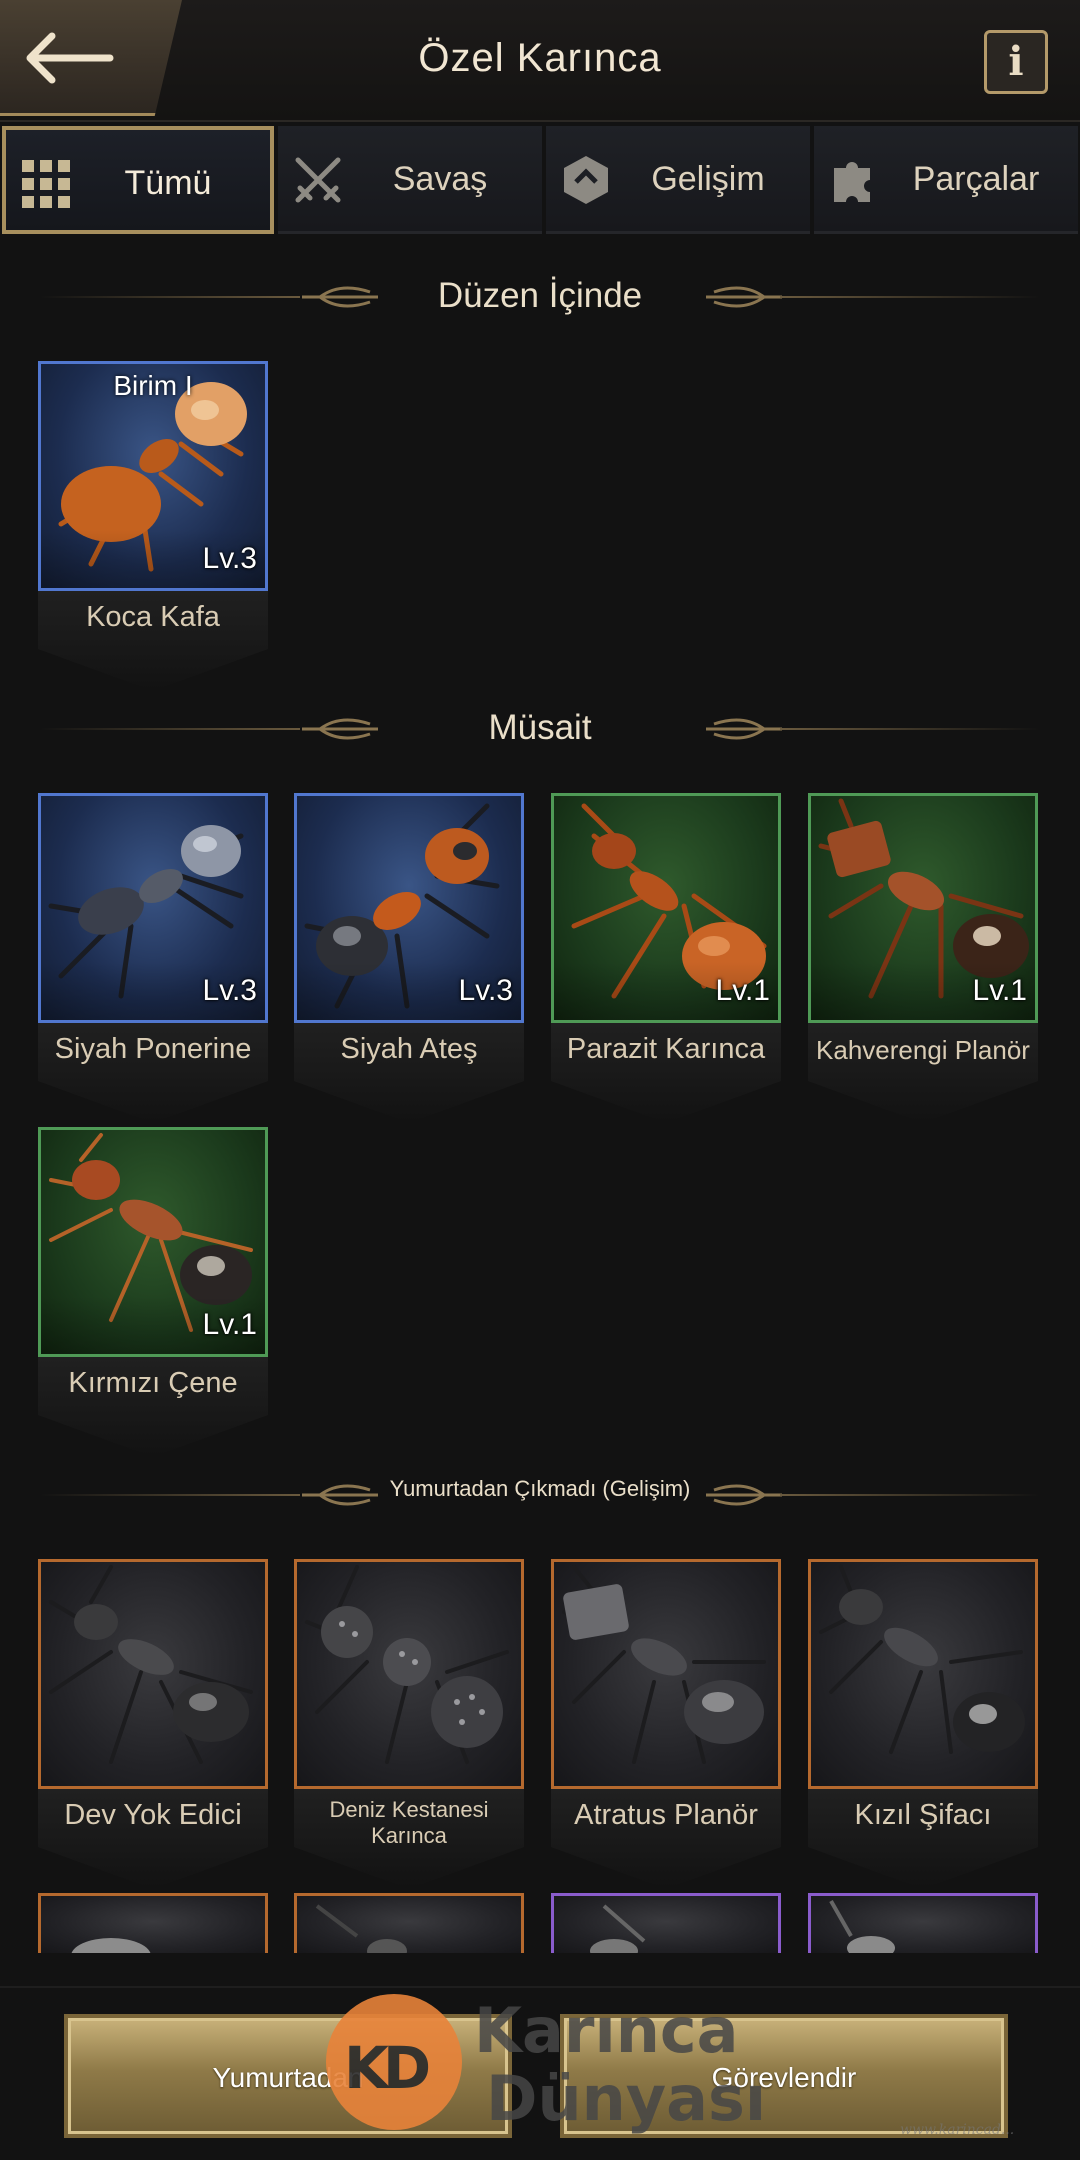 The width and height of the screenshot is (1080, 2160). I want to click on info-button: i, so click(1016, 62).